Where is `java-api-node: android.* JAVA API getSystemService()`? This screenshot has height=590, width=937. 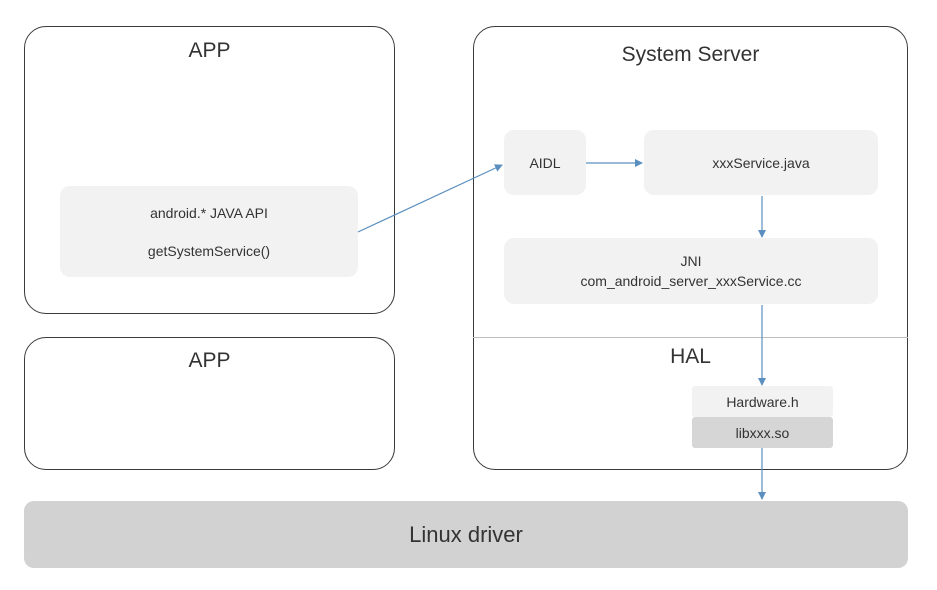 java-api-node: android.* JAVA API getSystemService() is located at coordinates (209, 231).